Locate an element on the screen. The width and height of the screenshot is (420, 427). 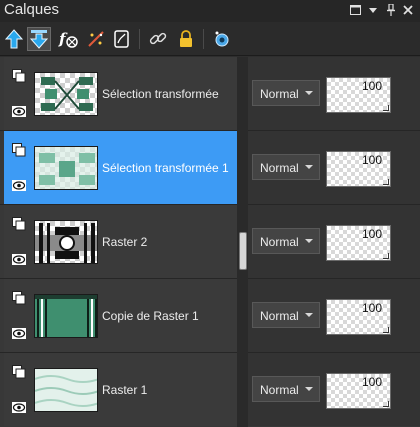
pin-icon is located at coordinates (391, 10).